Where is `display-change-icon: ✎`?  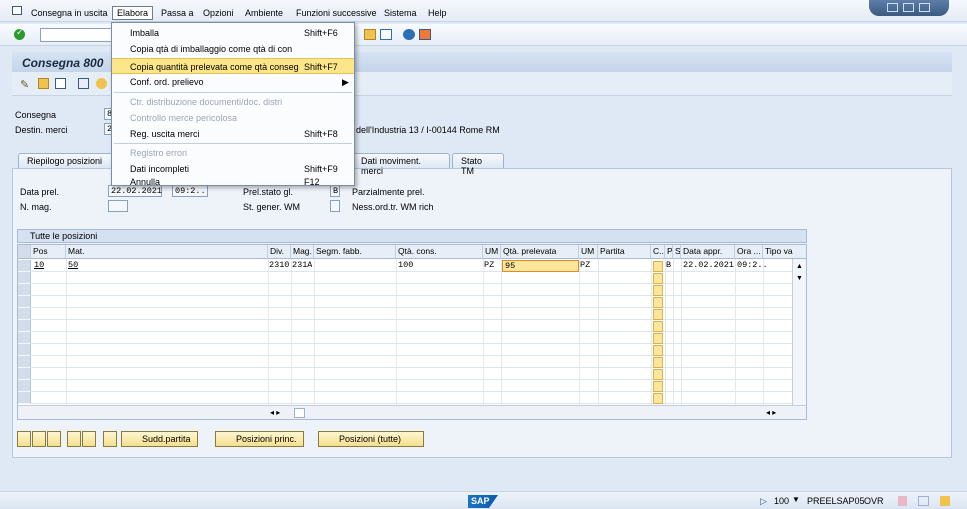
display-change-icon: ✎ is located at coordinates (25, 84).